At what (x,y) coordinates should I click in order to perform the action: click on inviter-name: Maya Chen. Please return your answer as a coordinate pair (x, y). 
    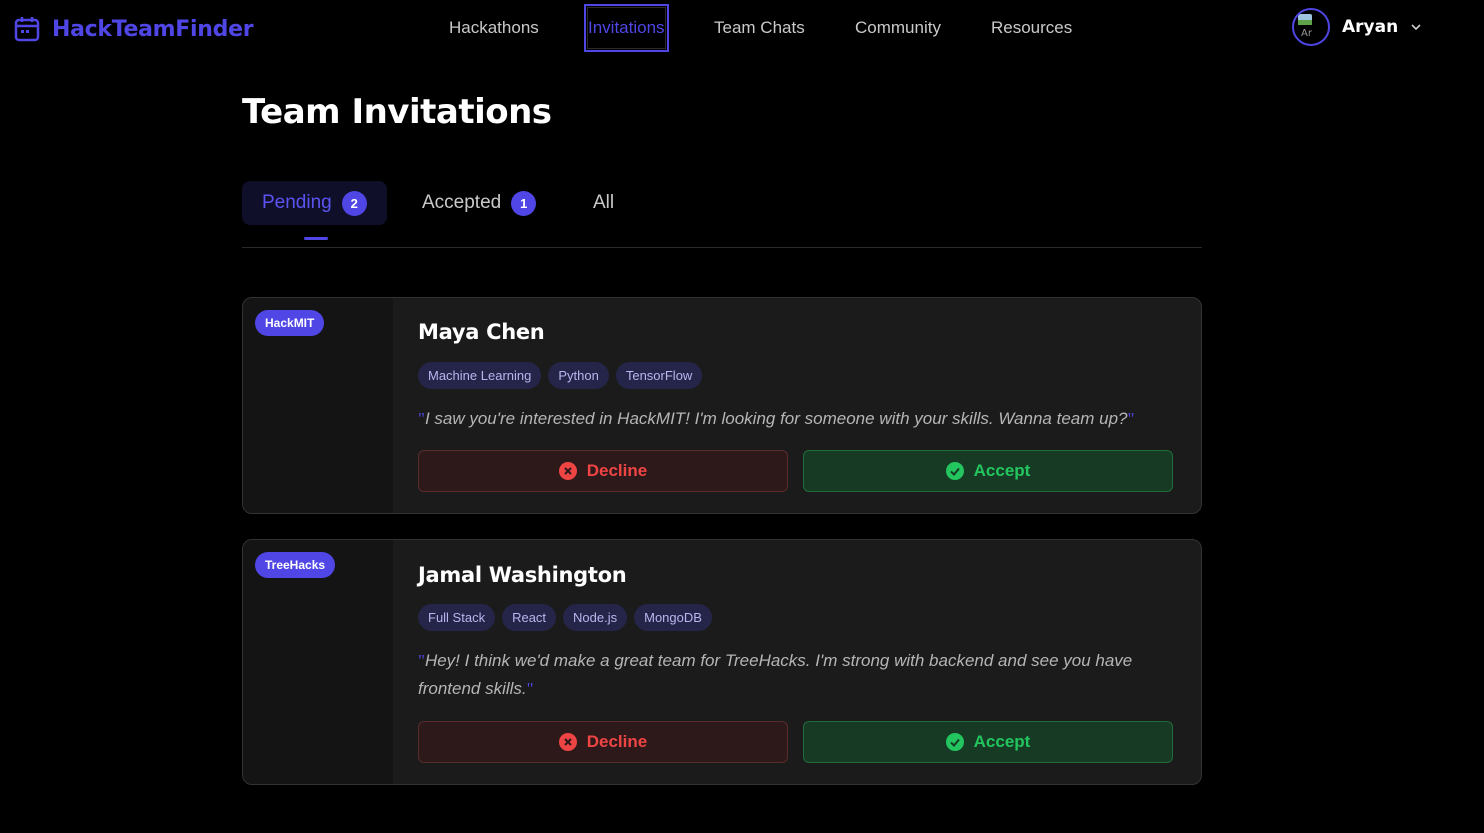
    Looking at the image, I should click on (481, 332).